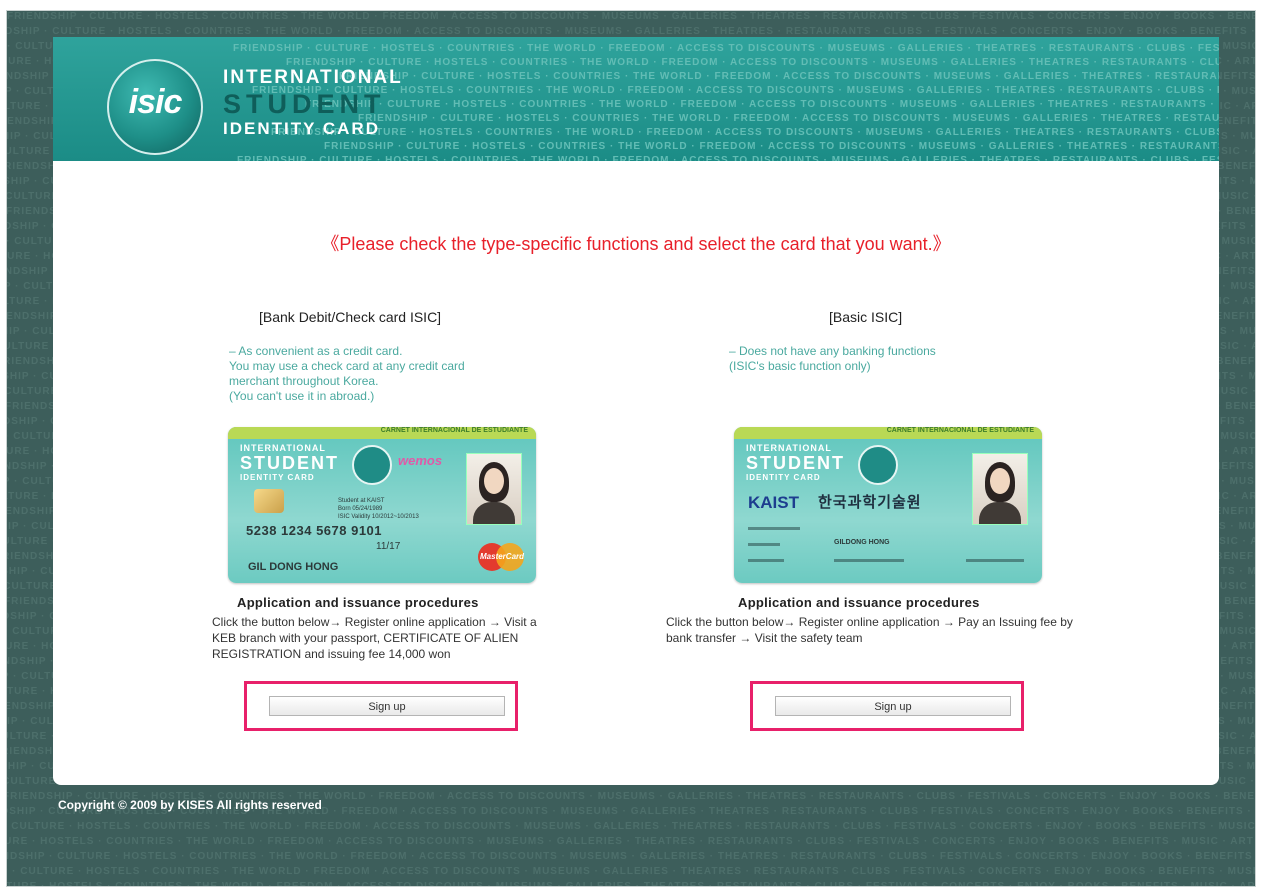 The height and width of the screenshot is (893, 1262). Describe the element at coordinates (388, 546) in the screenshot. I see `card-expiry: 11/17` at that location.